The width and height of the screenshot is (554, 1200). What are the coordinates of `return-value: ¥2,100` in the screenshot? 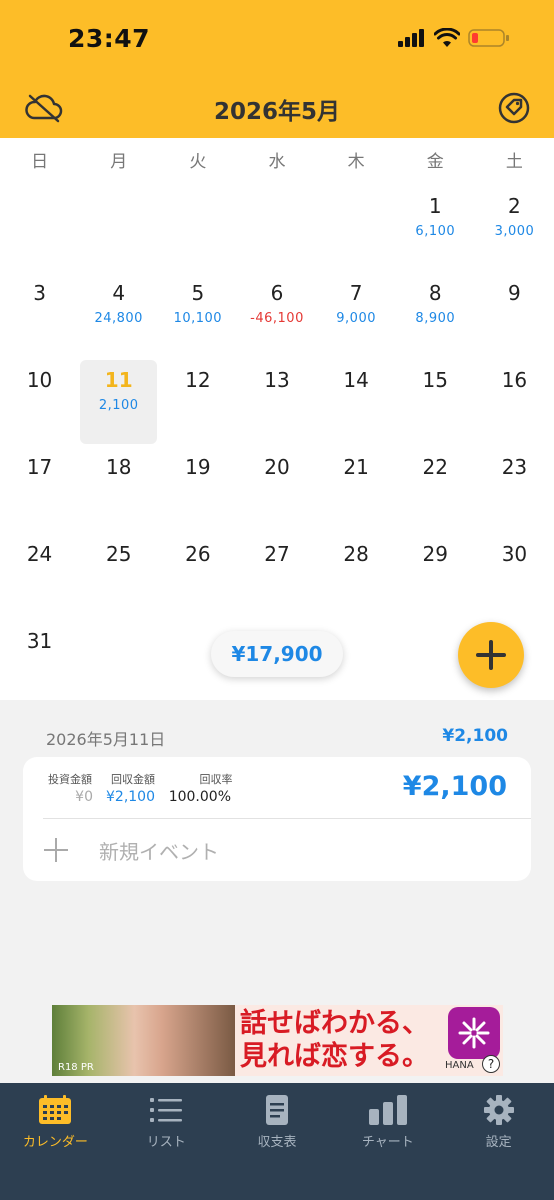 It's located at (130, 797).